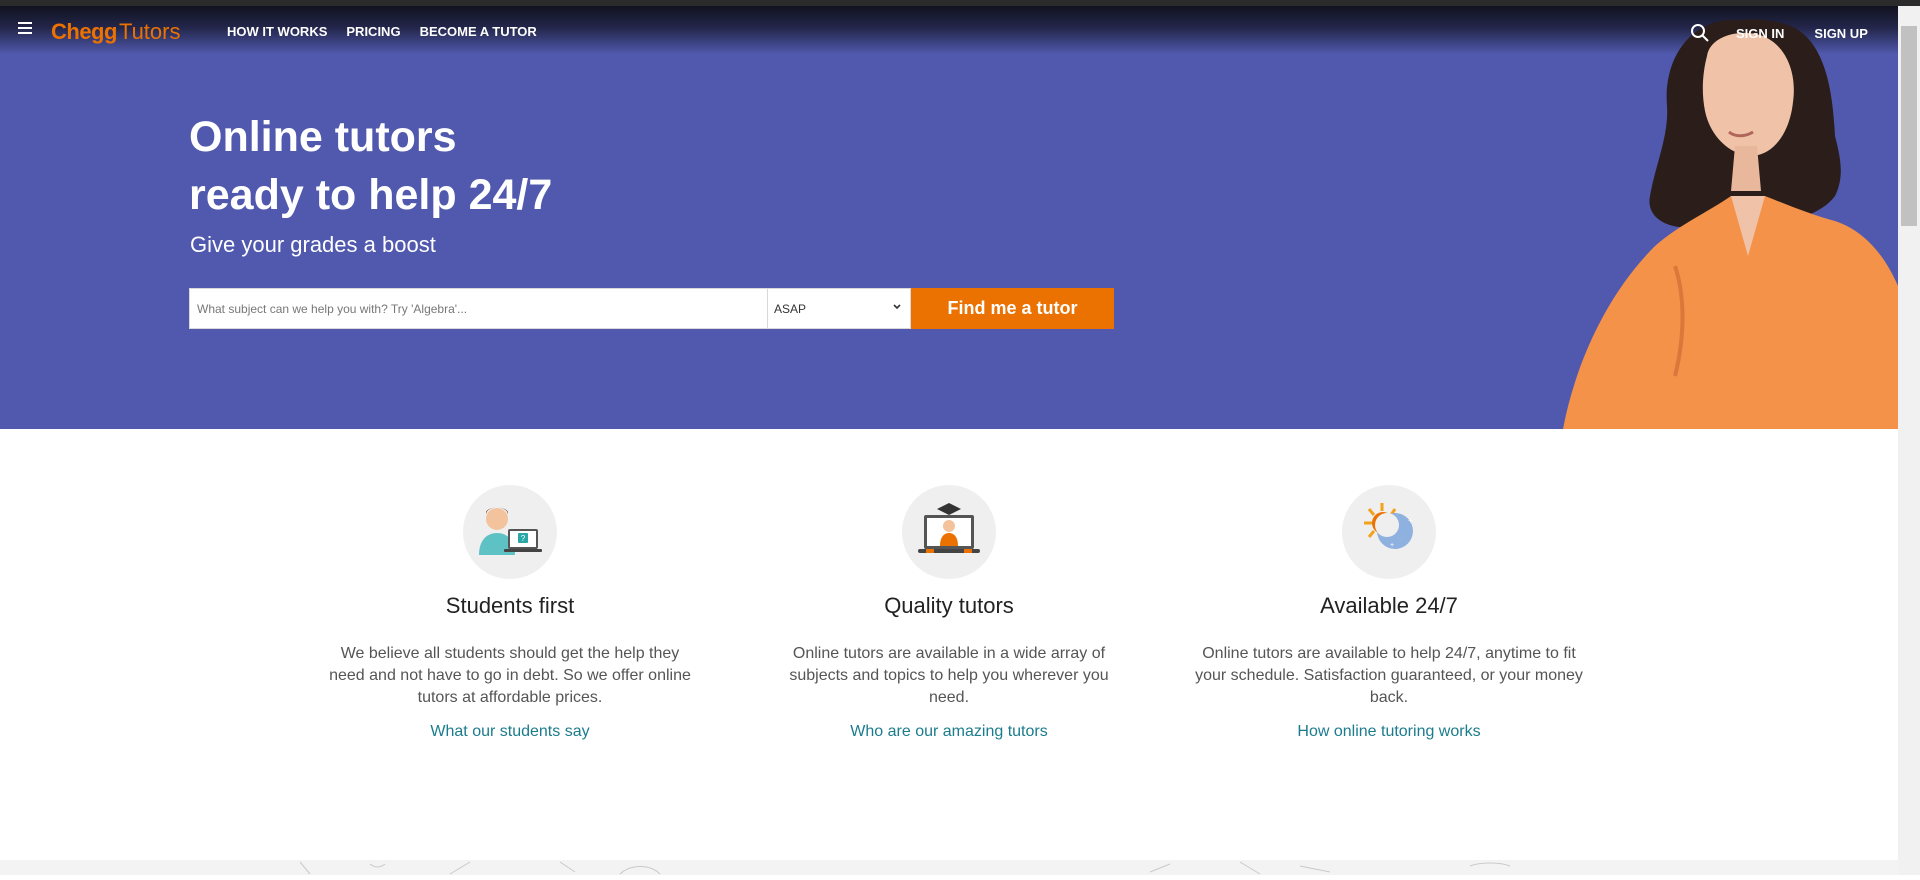 Image resolution: width=1920 pixels, height=880 pixels. I want to click on nav-link-pricing: PRICING, so click(373, 31).